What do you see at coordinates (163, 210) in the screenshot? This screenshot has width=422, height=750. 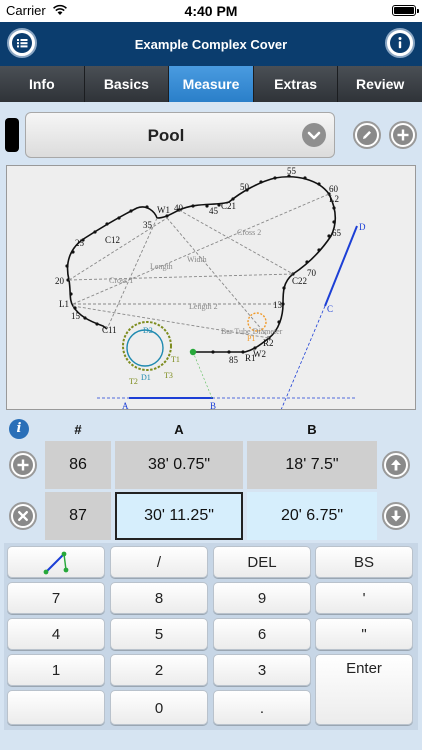 I see `label-w1: W1` at bounding box center [163, 210].